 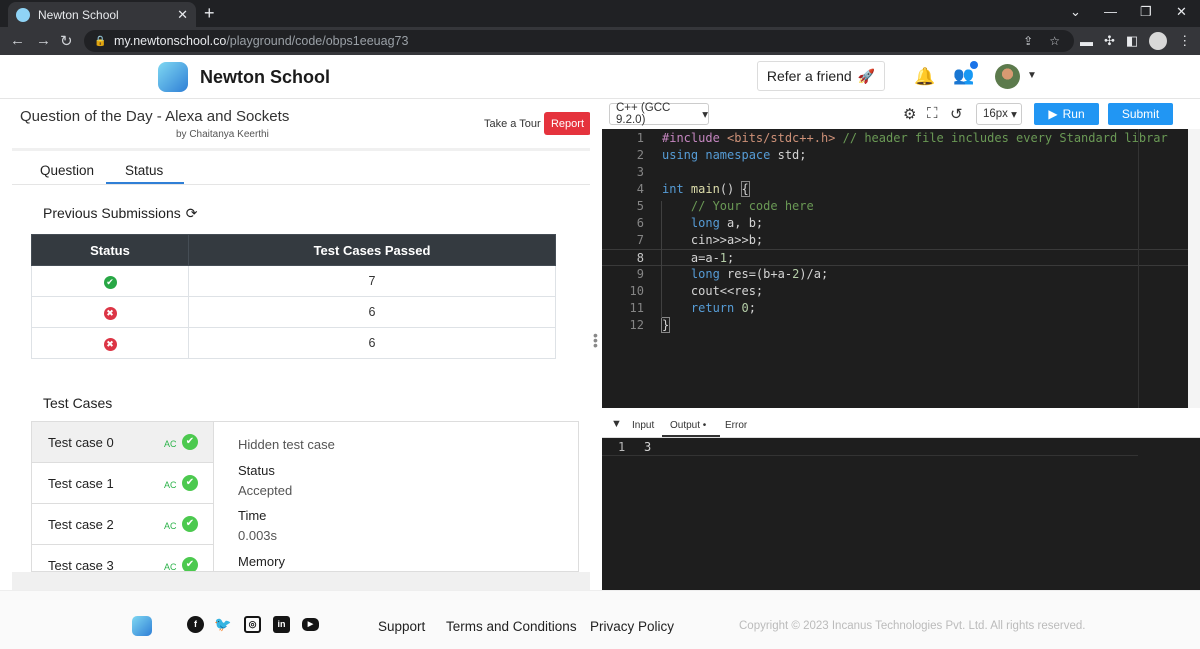 I want to click on table-row: ✔ 7, so click(x=293, y=281).